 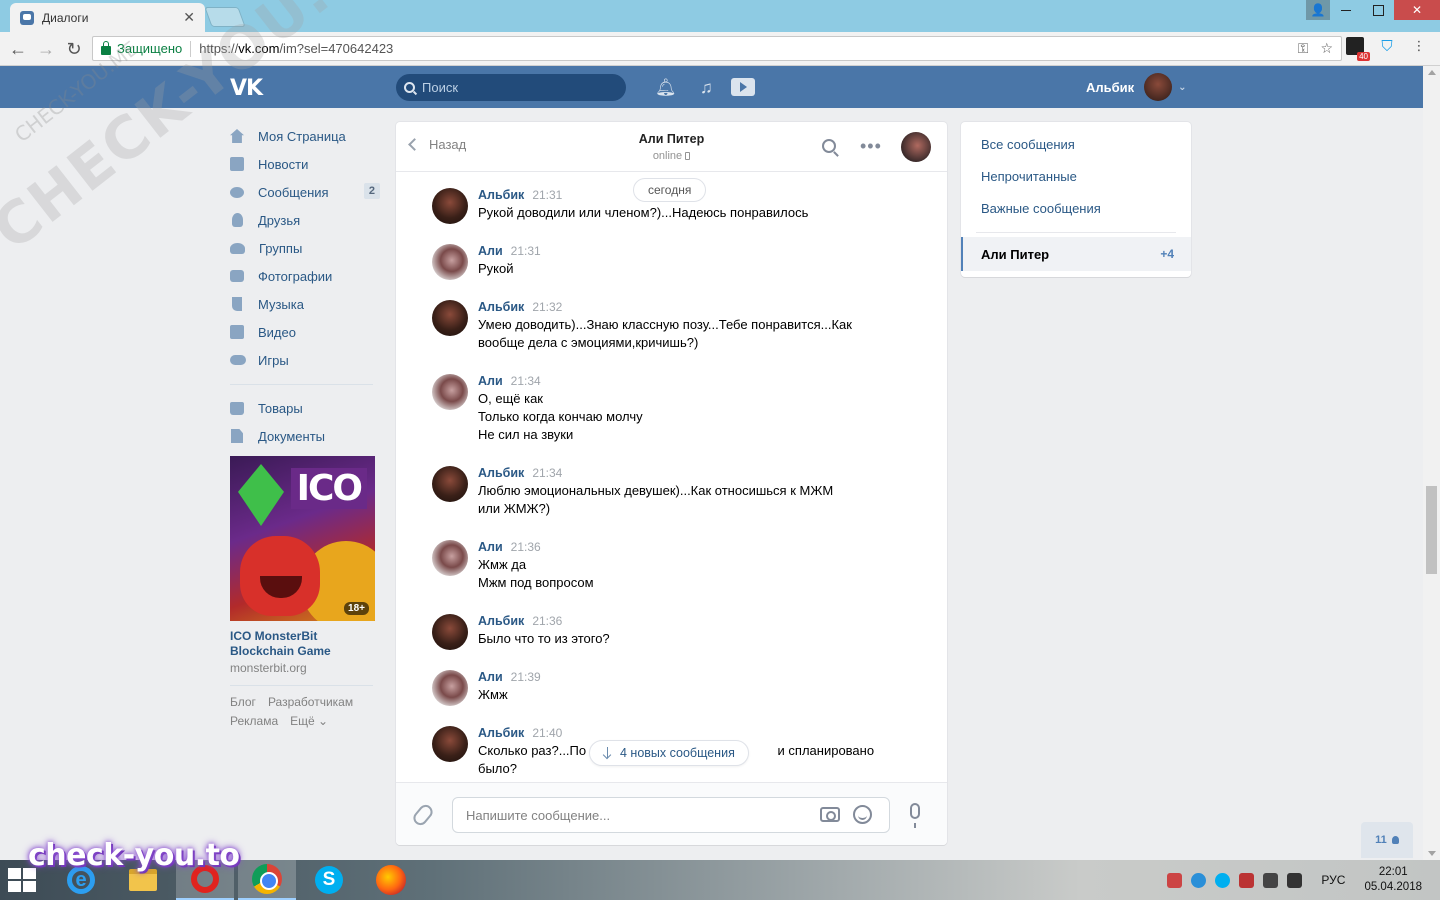 What do you see at coordinates (1432, 853) in the screenshot?
I see `scroll-down-icon` at bounding box center [1432, 853].